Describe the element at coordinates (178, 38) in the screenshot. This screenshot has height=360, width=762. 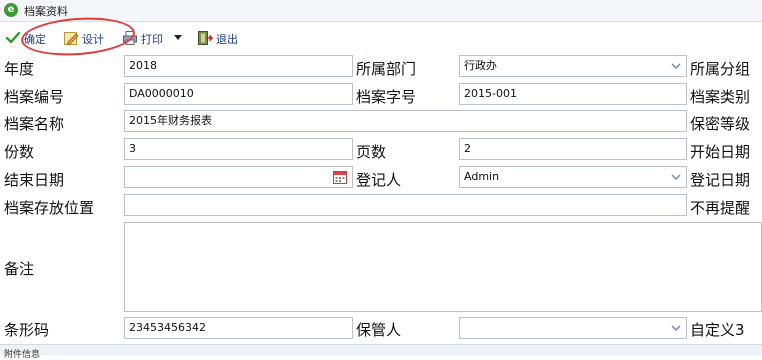
I see `dropdown-caret-icon` at that location.